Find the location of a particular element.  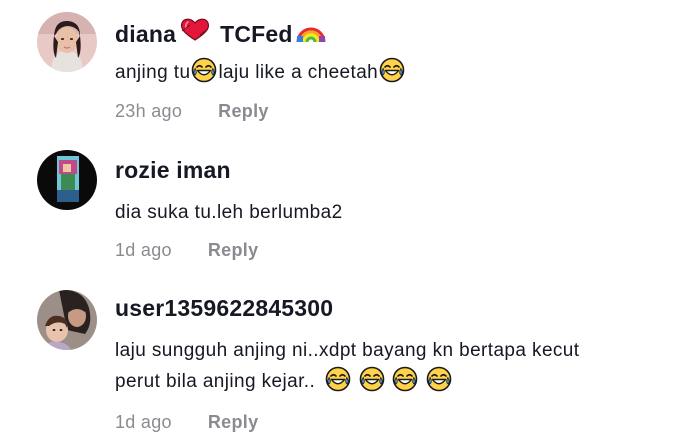

username-part-b: TCFed is located at coordinates (256, 33).